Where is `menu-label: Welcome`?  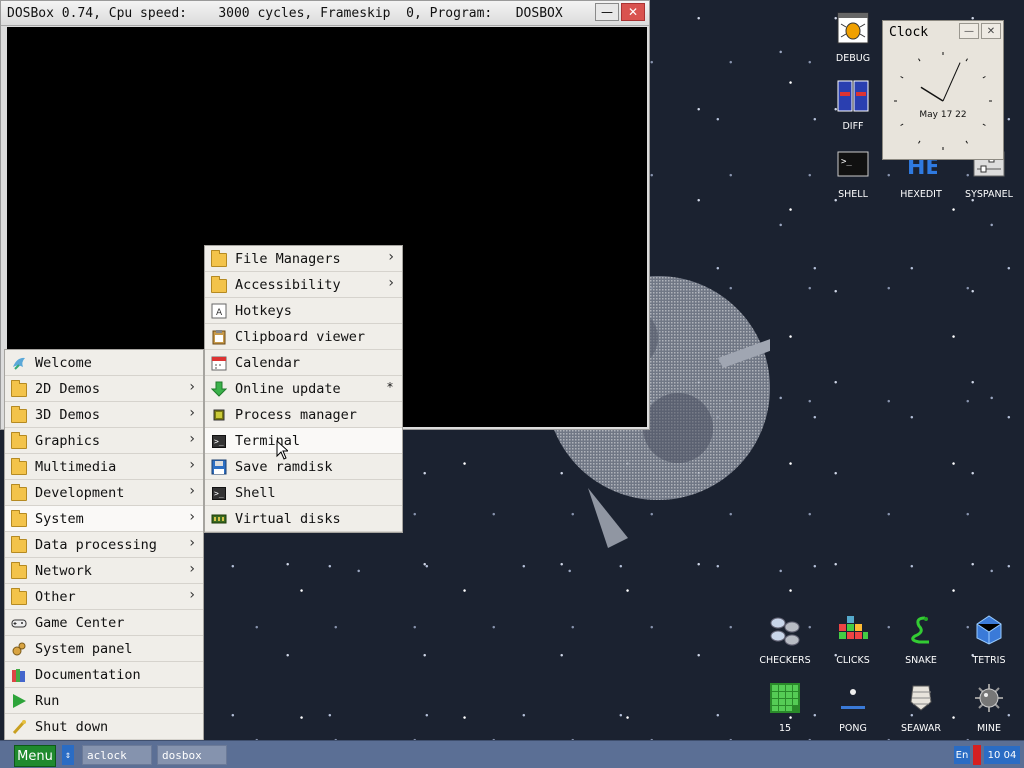
menu-label: Welcome is located at coordinates (63, 362).